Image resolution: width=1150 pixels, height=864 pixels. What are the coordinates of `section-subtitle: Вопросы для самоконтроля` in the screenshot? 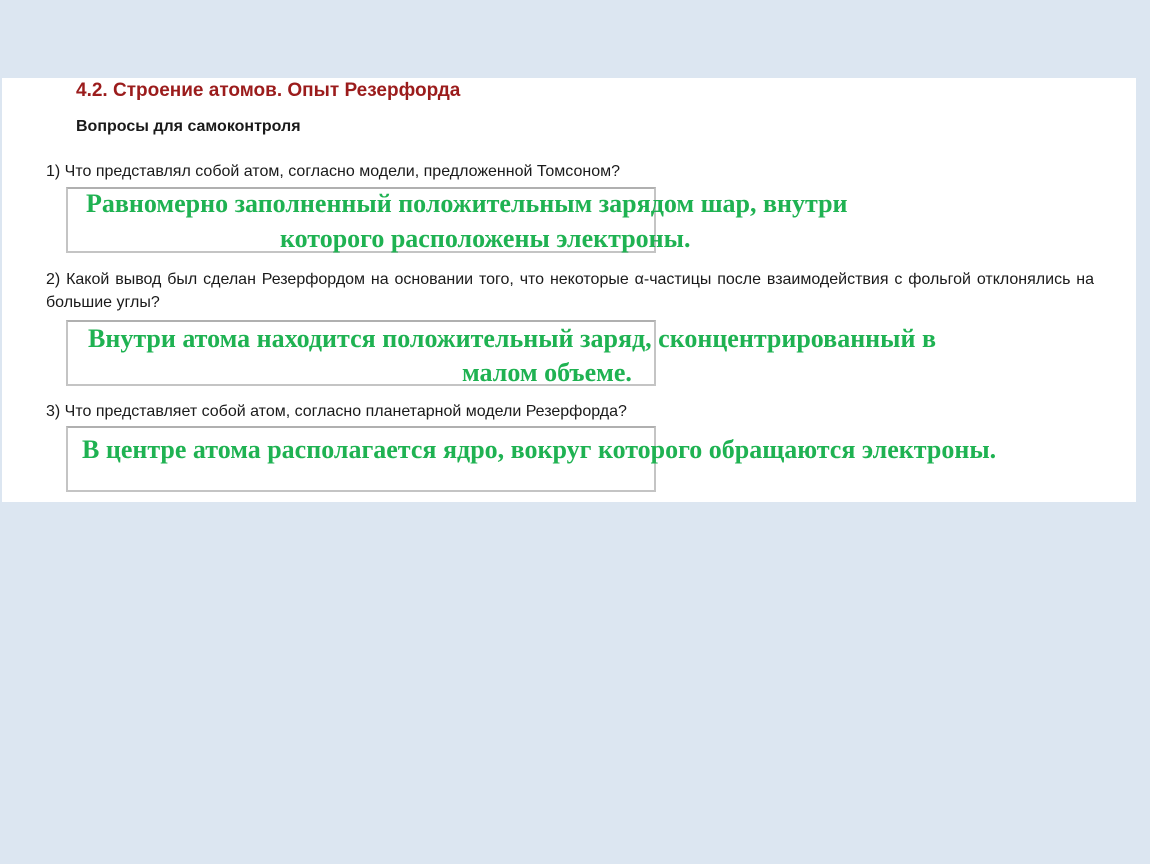 It's located at (188, 126).